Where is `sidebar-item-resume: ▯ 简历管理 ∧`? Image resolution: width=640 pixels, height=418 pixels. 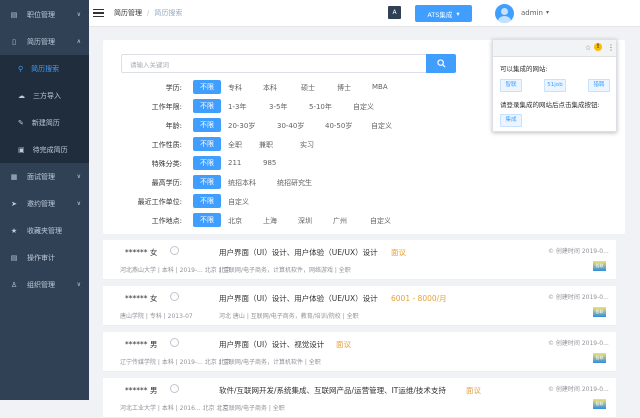 sidebar-item-resume: ▯ 简历管理 ∧ is located at coordinates (44, 41).